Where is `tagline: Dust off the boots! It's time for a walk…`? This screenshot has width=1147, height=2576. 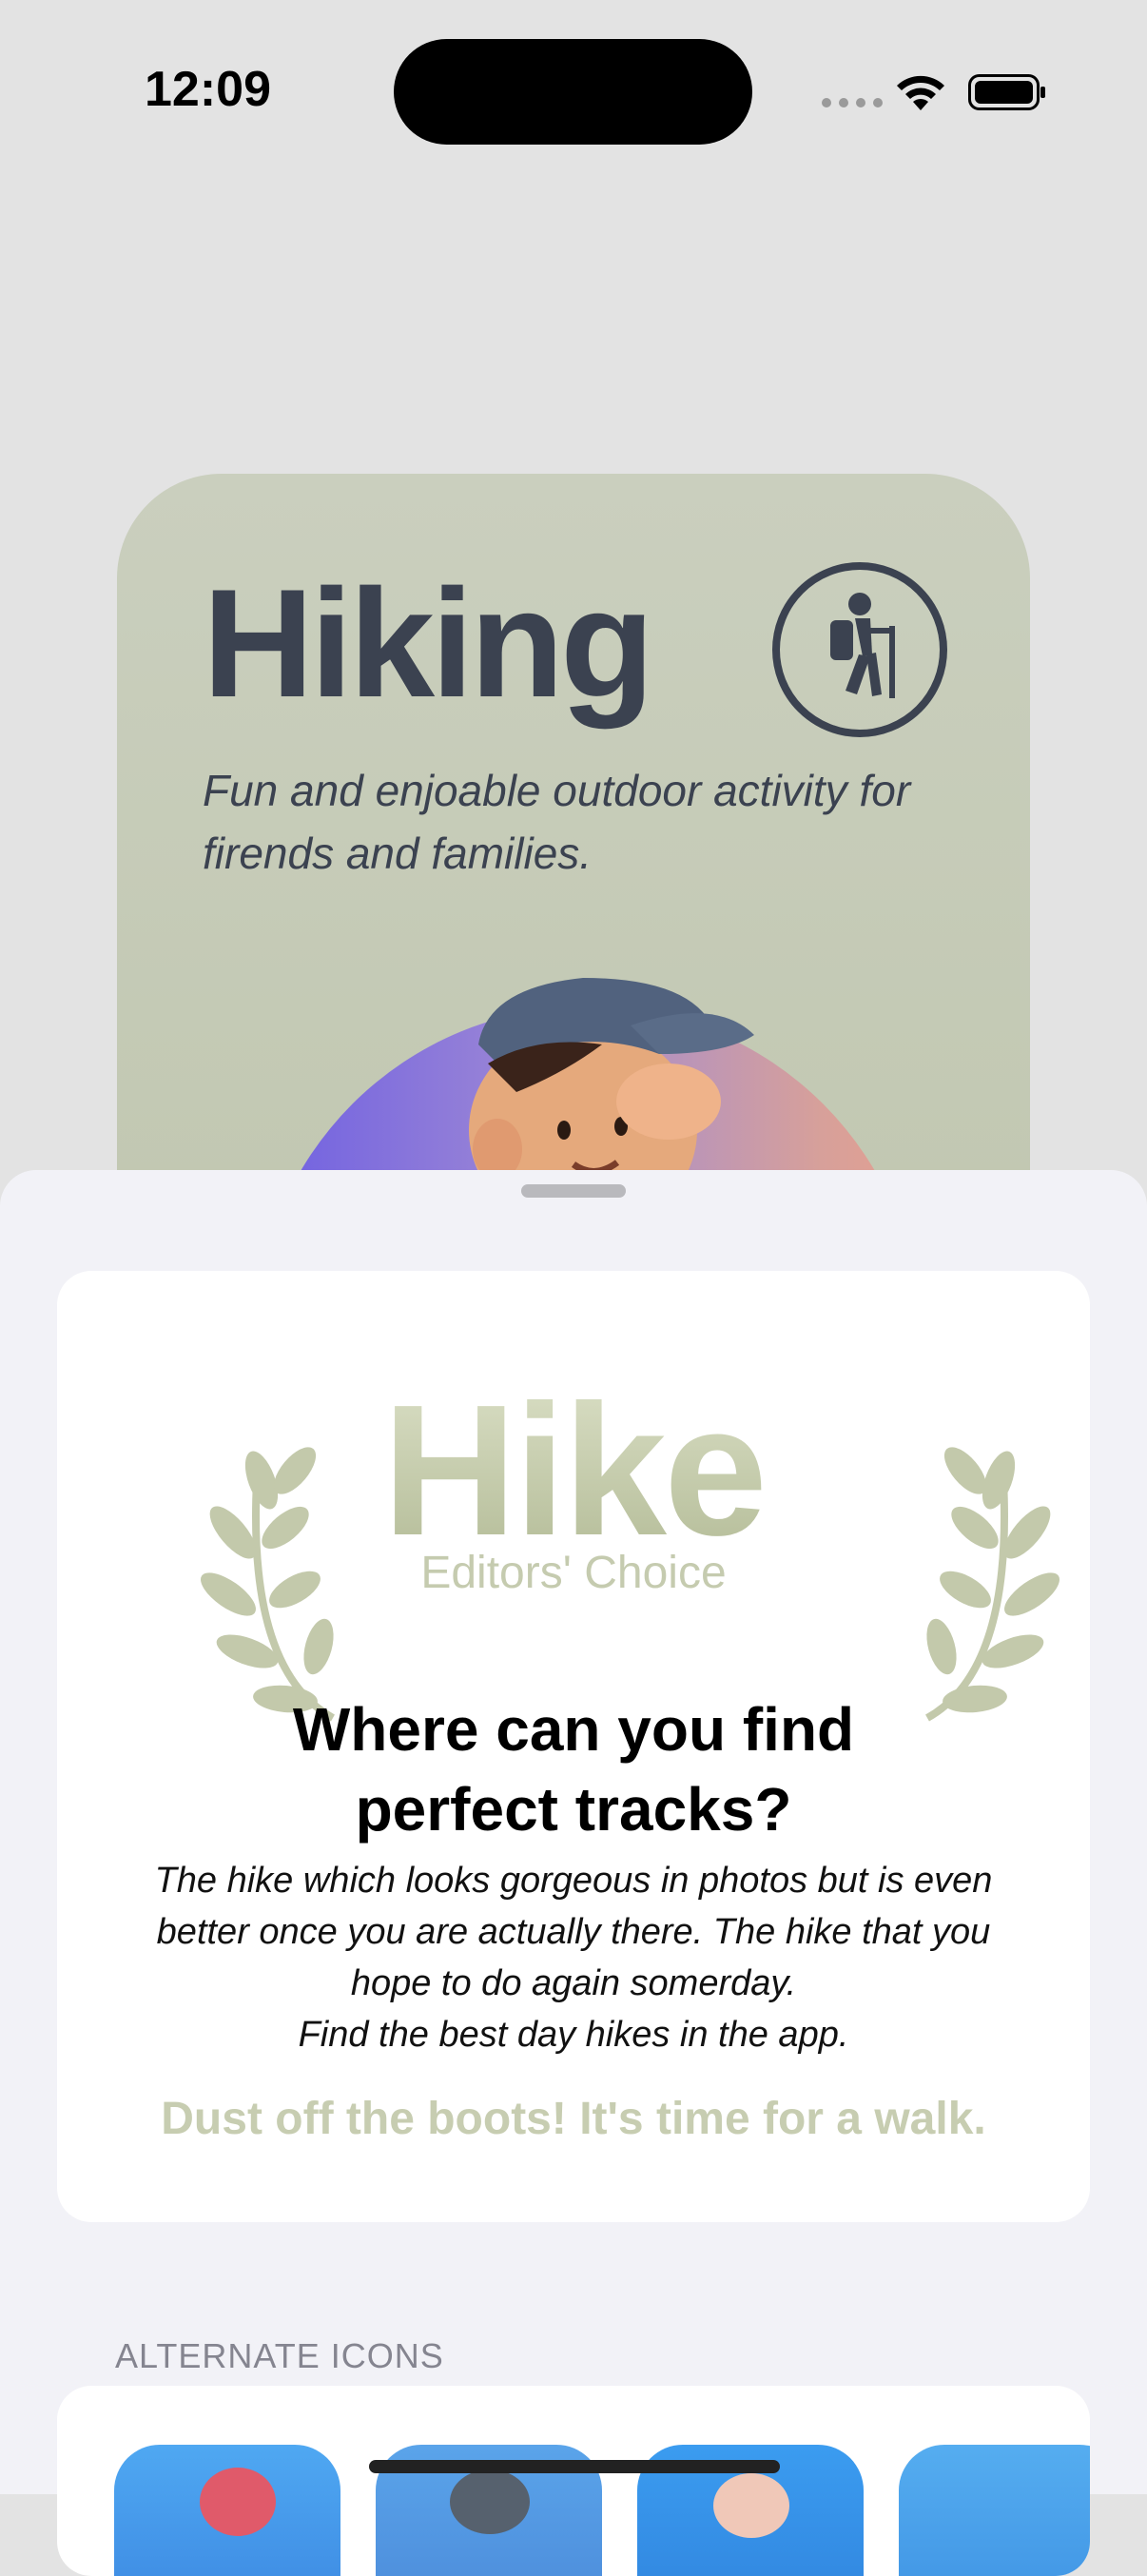
tagline: Dust off the boots! It's time for a walk… is located at coordinates (573, 2119).